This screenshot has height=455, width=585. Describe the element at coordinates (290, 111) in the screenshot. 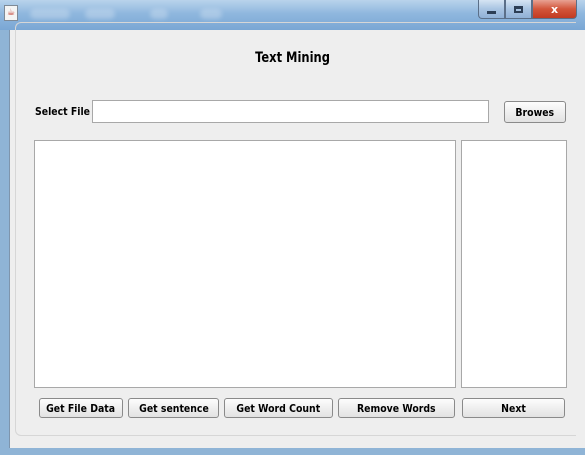

I see `file-path-input` at that location.